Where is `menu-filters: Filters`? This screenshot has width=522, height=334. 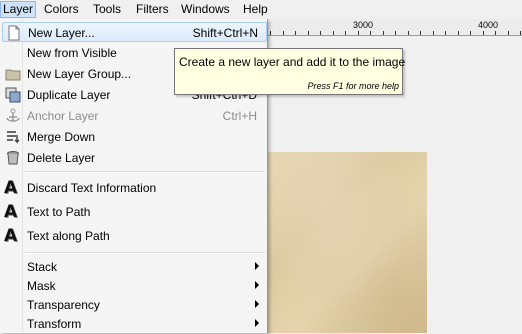 menu-filters: Filters is located at coordinates (152, 9).